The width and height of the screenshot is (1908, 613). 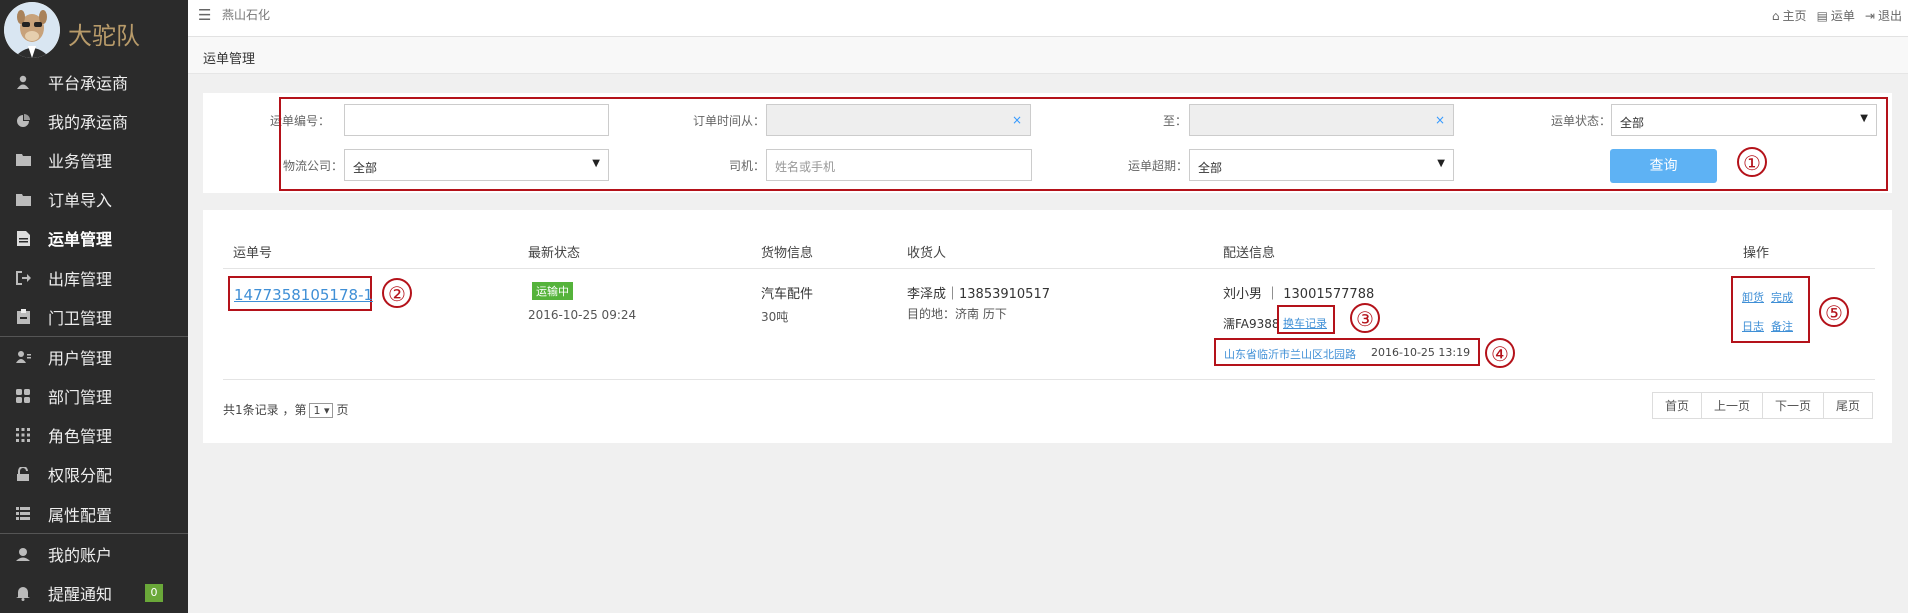 I want to click on document-icon: ▤, so click(x=1822, y=15).